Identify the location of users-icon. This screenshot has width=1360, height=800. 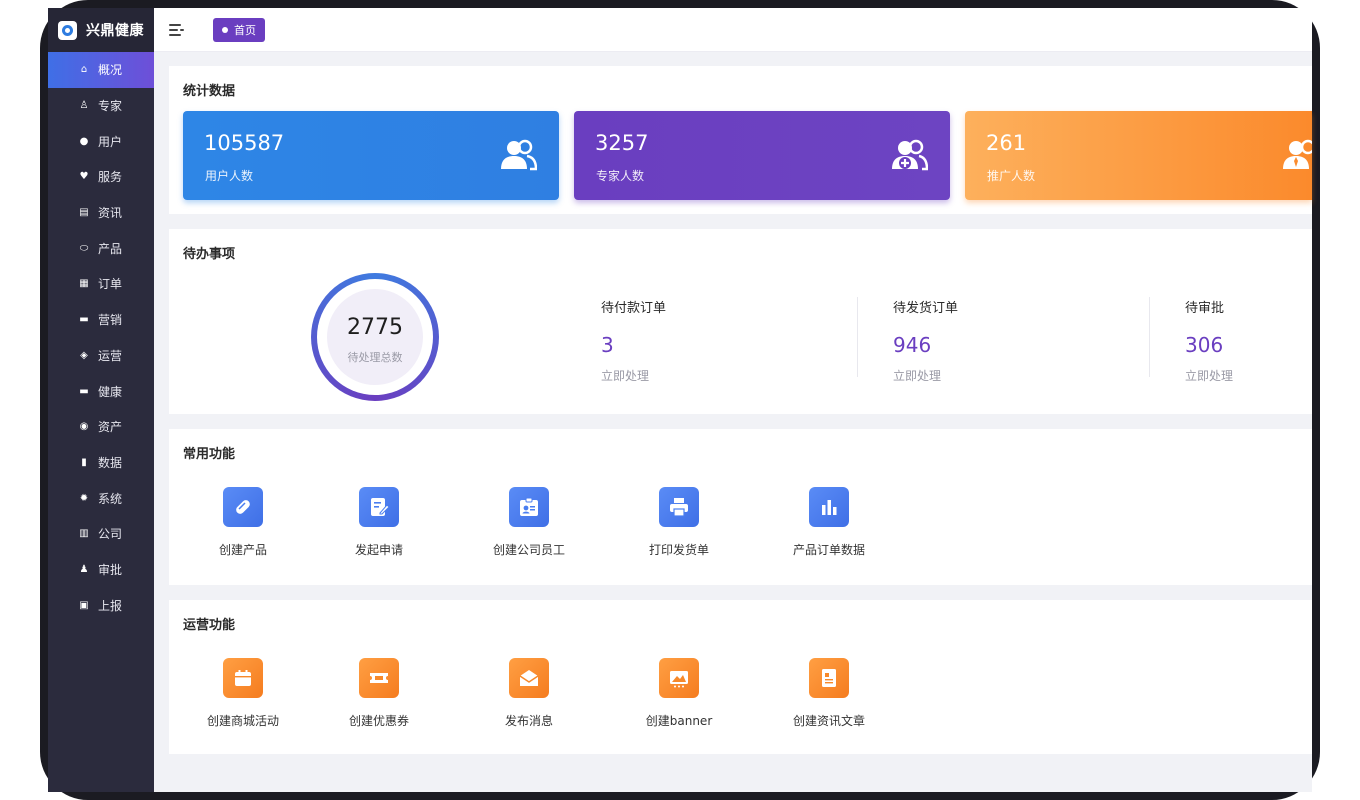
(519, 155).